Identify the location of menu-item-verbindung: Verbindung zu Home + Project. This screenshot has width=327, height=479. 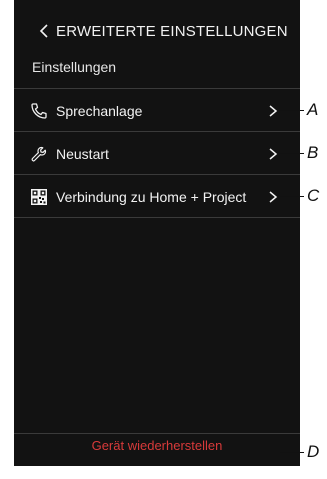
(157, 197).